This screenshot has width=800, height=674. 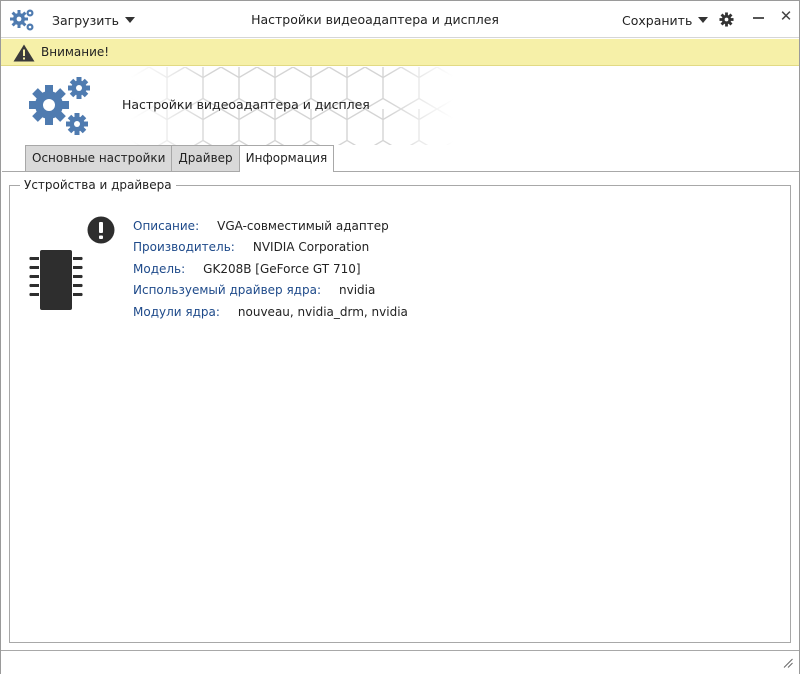 What do you see at coordinates (184, 247) in the screenshot?
I see `info-label: Производитель:` at bounding box center [184, 247].